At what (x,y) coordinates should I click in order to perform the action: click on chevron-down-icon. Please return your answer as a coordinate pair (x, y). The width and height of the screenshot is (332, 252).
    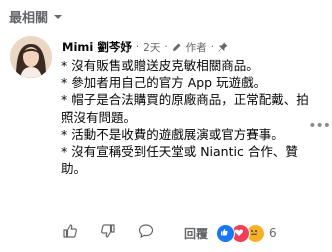
    Looking at the image, I should click on (58, 17).